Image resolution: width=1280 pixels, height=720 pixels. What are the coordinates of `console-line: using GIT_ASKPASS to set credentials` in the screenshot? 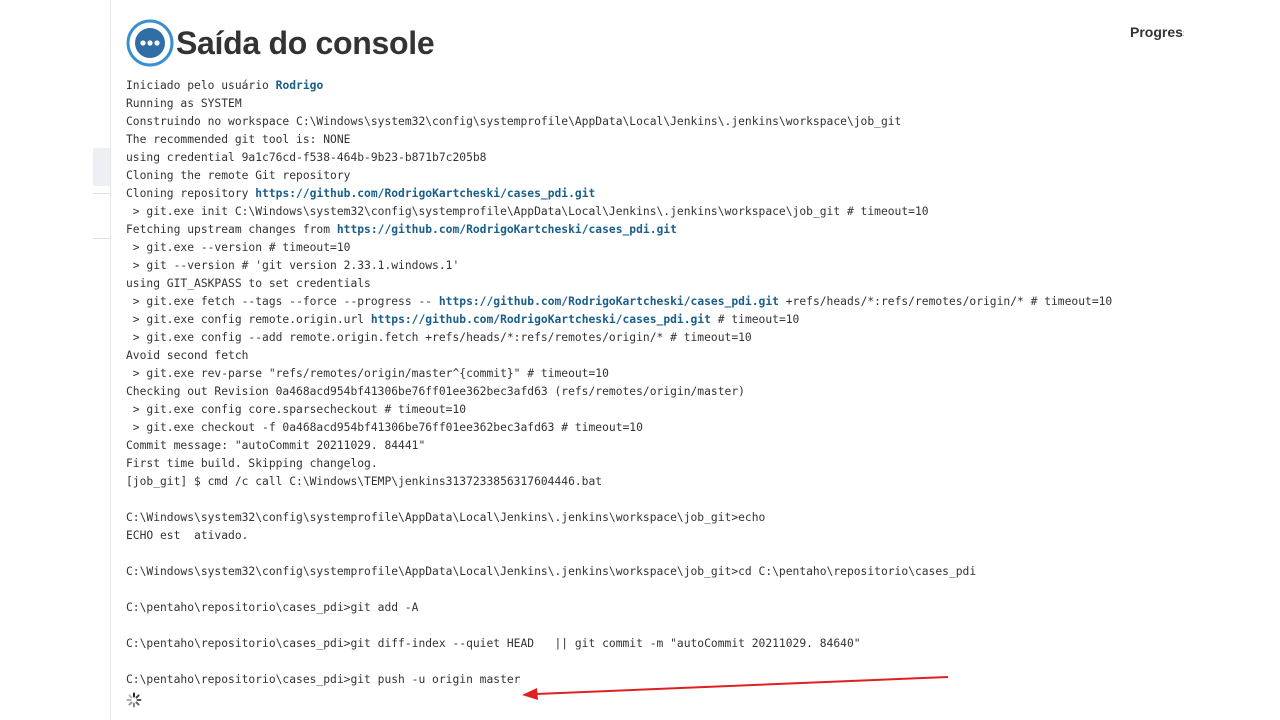 It's located at (248, 283).